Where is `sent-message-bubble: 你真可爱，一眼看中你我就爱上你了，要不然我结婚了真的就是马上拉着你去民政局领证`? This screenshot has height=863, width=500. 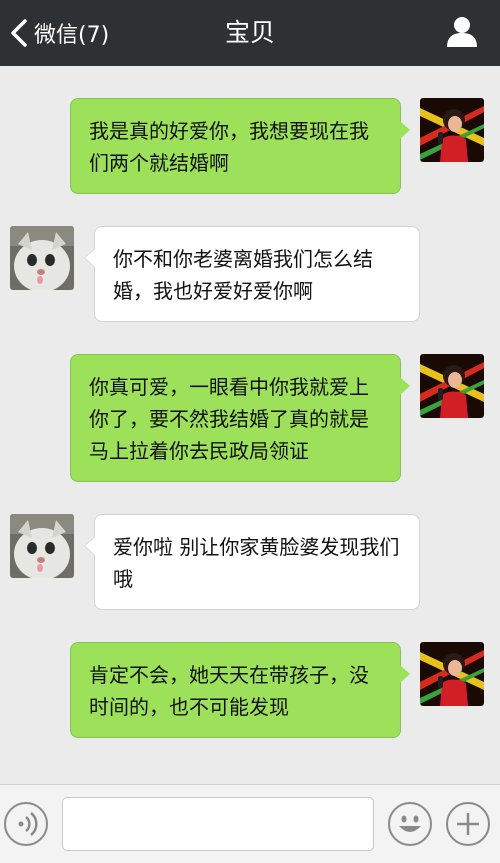
sent-message-bubble: 你真可爱，一眼看中你我就爱上你了，要不然我结婚了真的就是马上拉着你去民政局领证 is located at coordinates (240, 418).